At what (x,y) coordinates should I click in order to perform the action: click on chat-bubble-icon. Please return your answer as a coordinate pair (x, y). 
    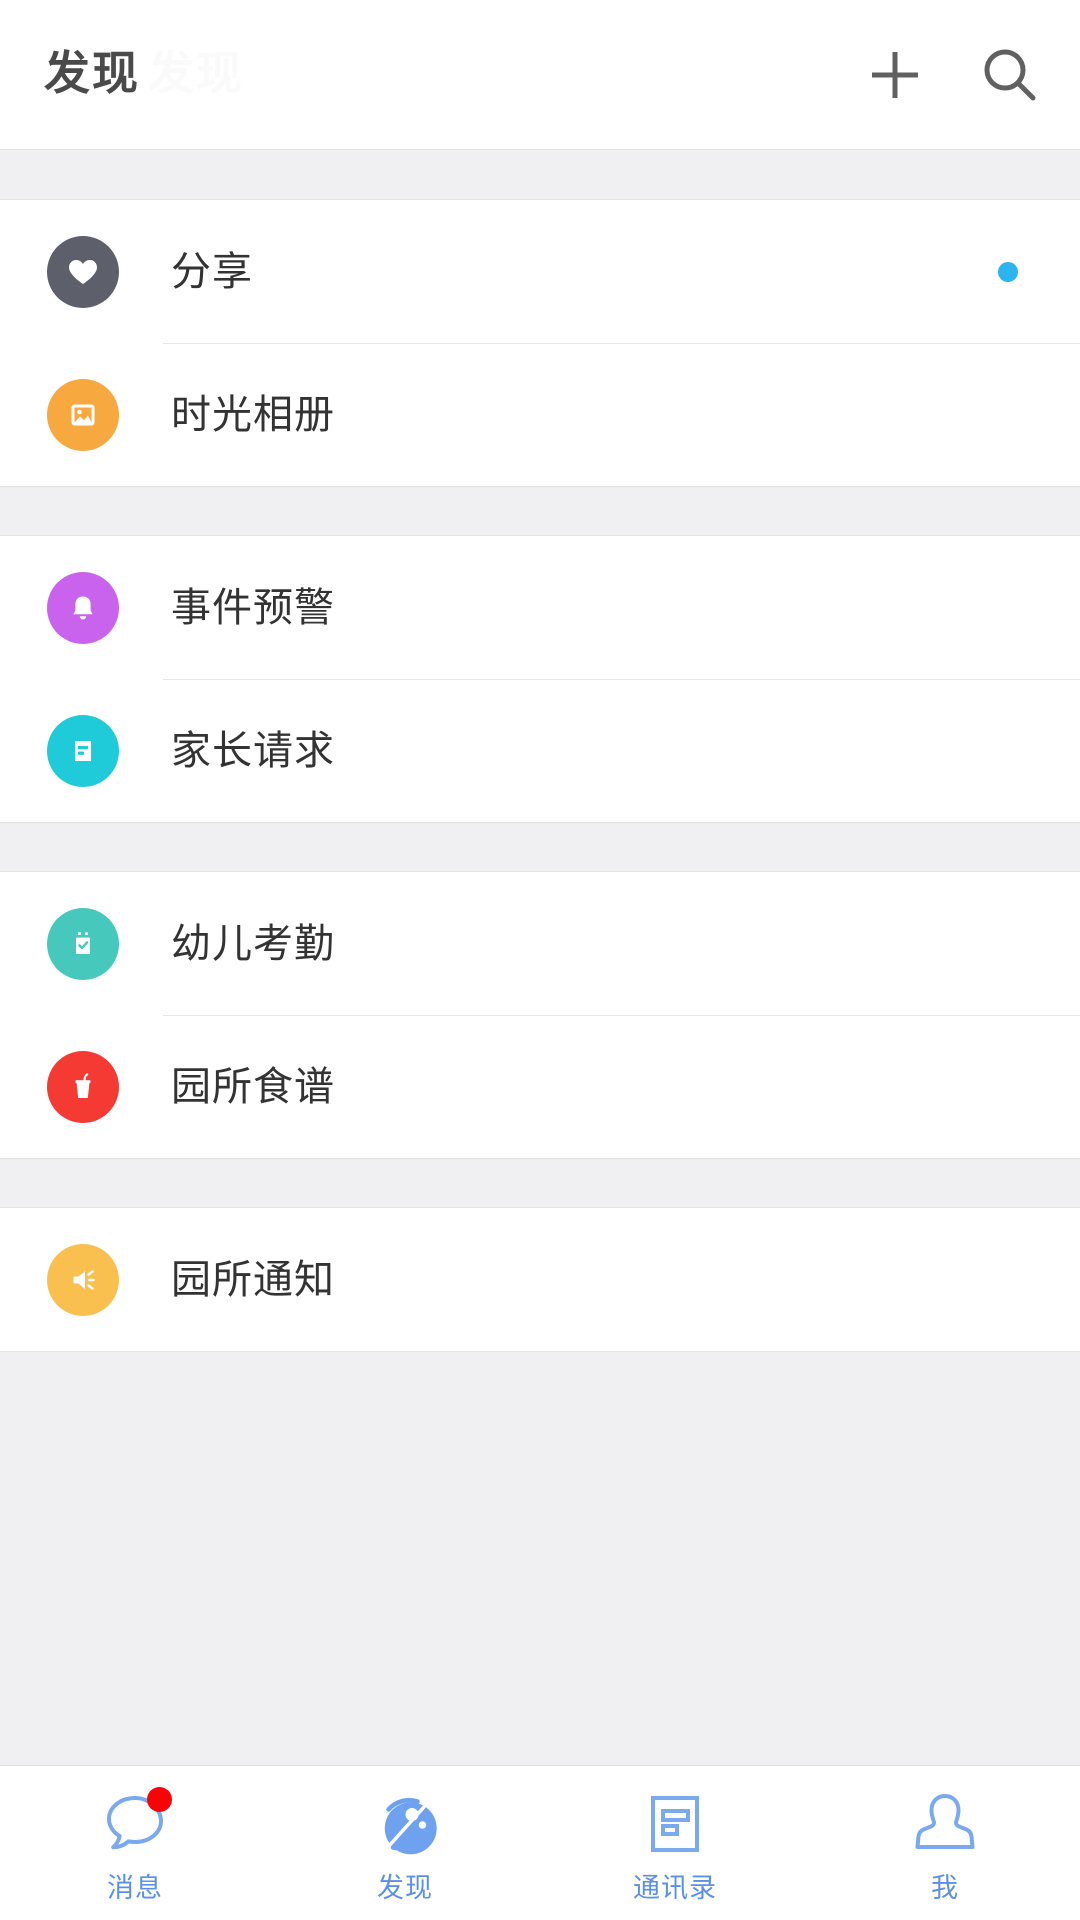
    Looking at the image, I should click on (135, 1824).